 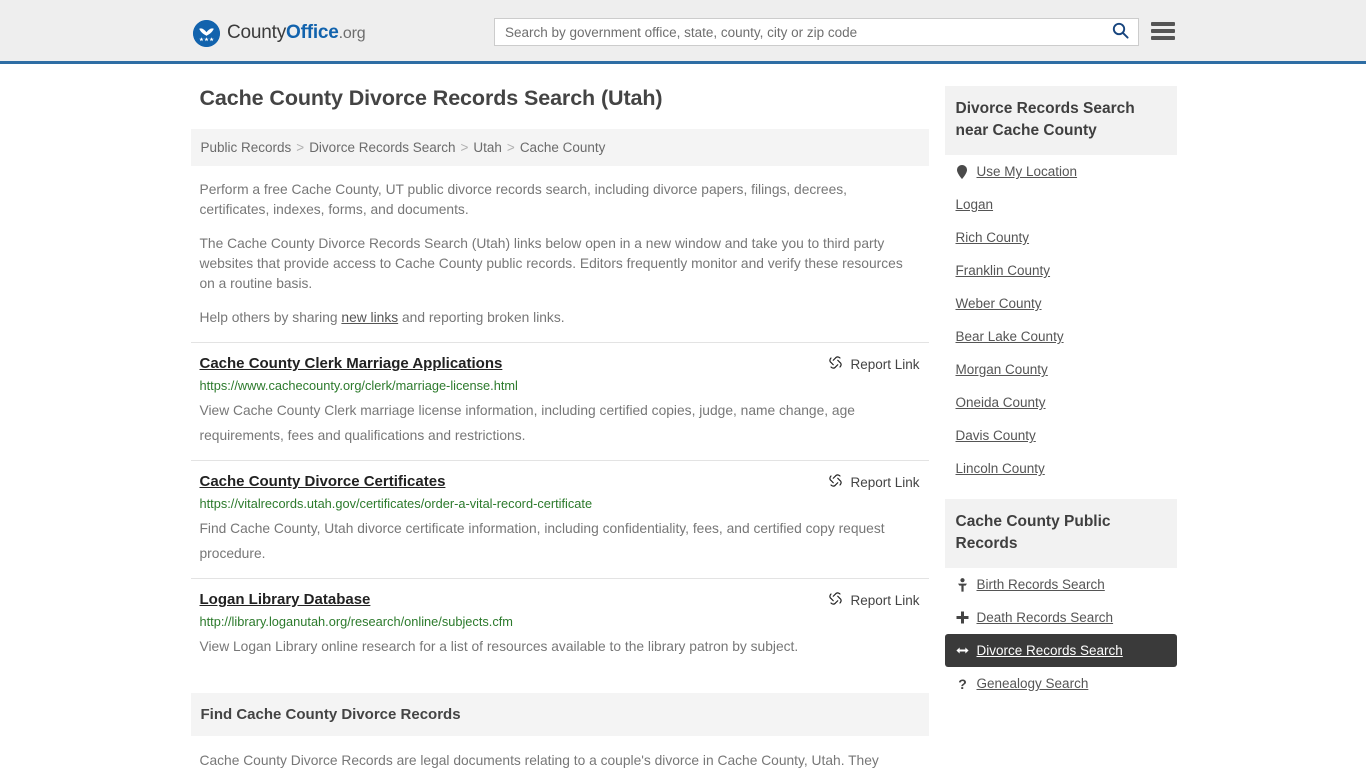 I want to click on sidebar-item-label: Death Records Search, so click(x=1045, y=617).